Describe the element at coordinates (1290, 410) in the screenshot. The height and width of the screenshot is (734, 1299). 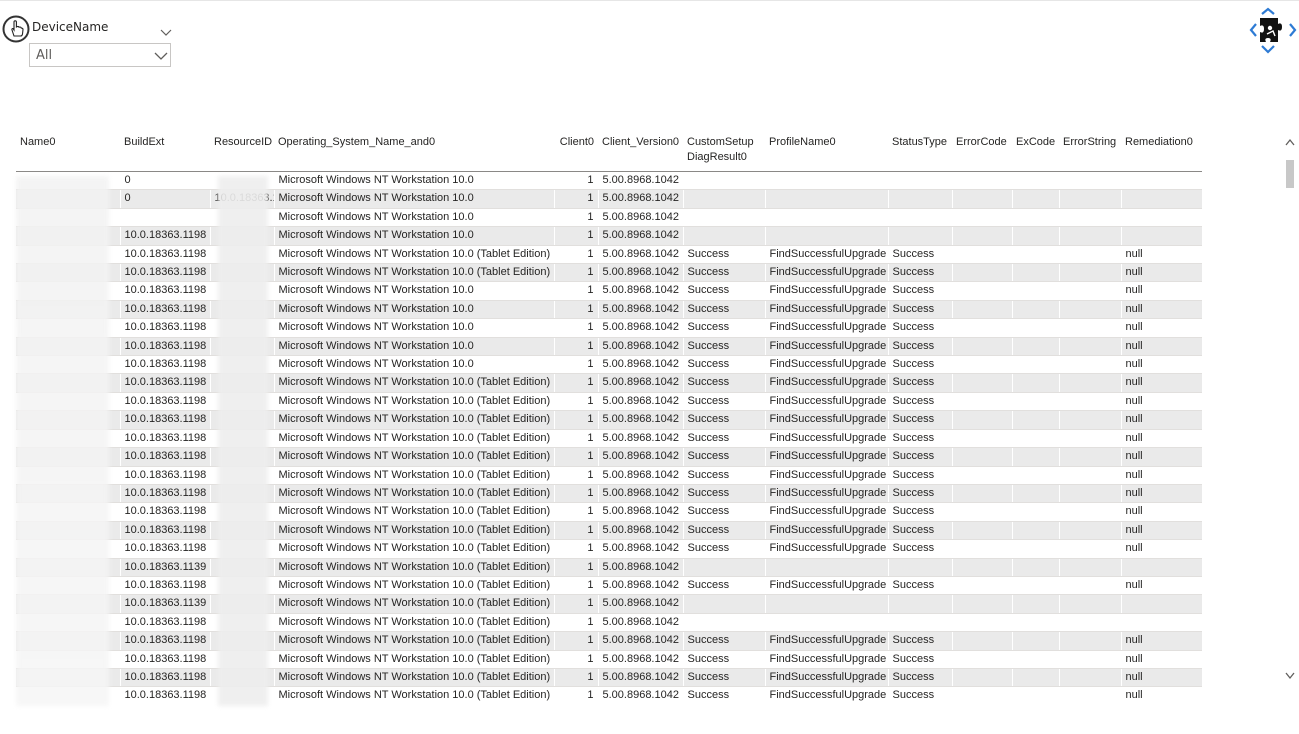
I see `table-scrollbar` at that location.